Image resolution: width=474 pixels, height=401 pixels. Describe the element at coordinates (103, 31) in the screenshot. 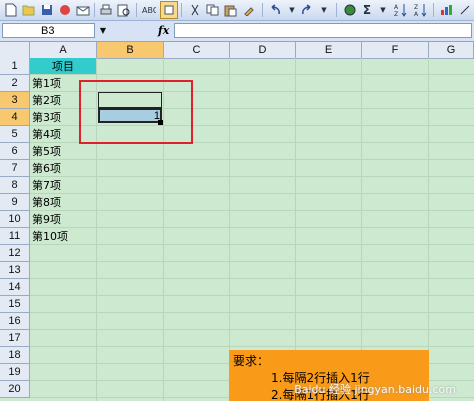

I see `name-box-dropdown-icon: ▼` at that location.